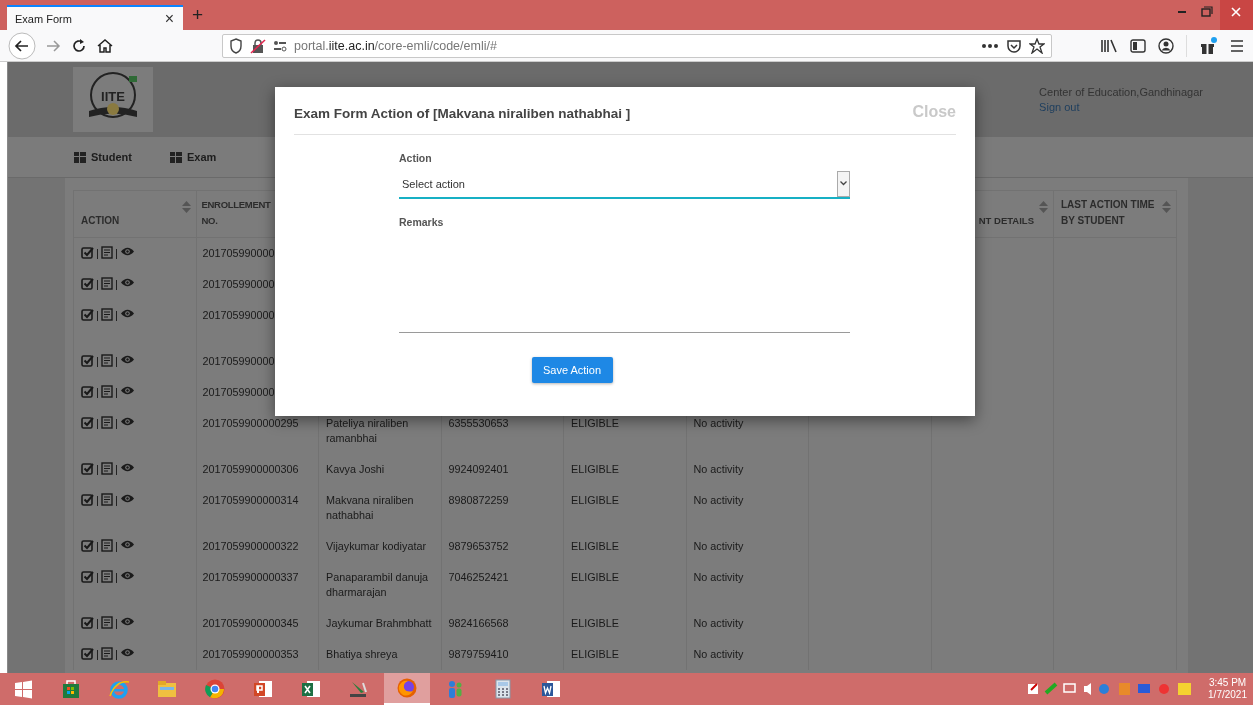  Describe the element at coordinates (1109, 45) in the screenshot. I see `library-icon` at that location.